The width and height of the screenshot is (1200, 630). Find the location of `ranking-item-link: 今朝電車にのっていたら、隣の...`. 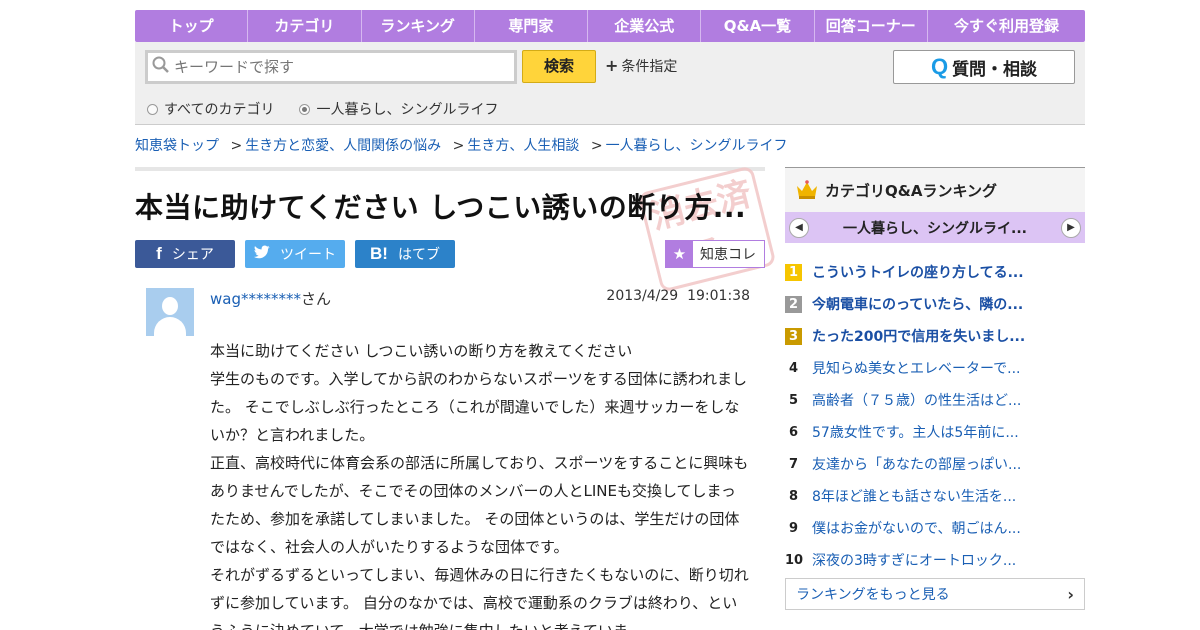

ranking-item-link: 今朝電車にのっていたら、隣の... is located at coordinates (917, 304).